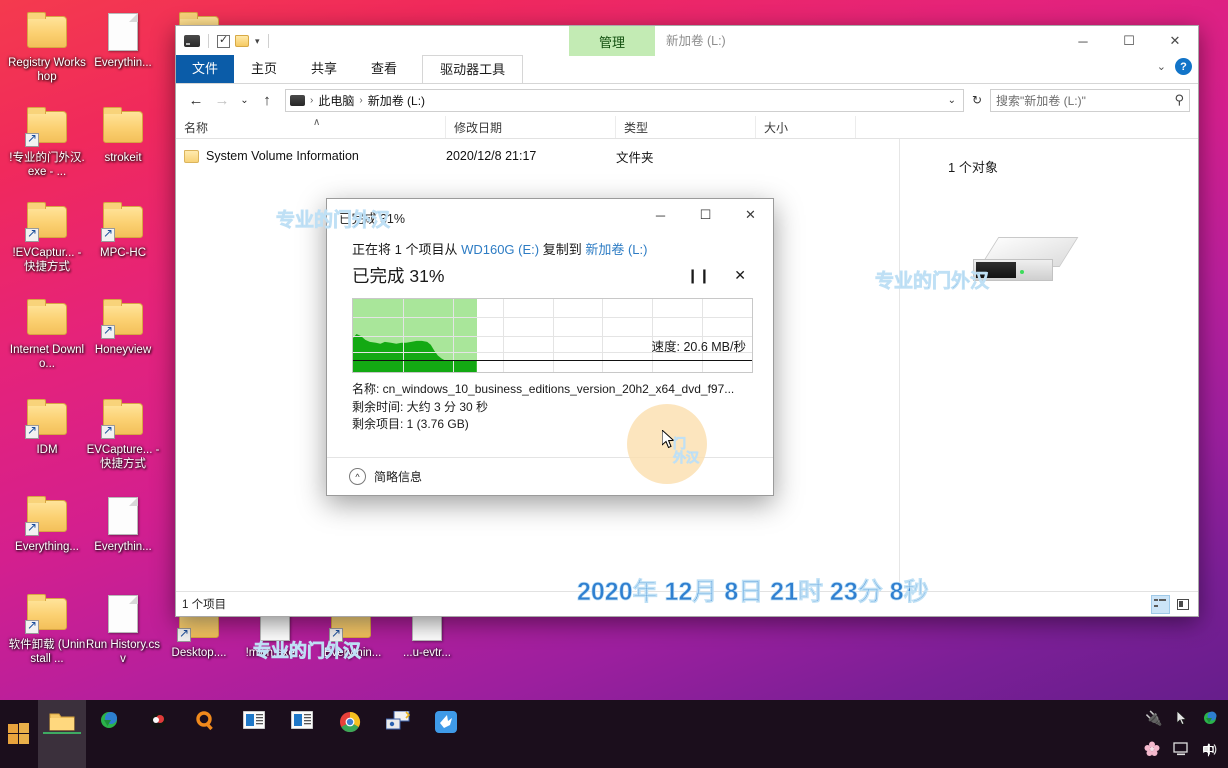  Describe the element at coordinates (612, 41) in the screenshot. I see `contextual-tab-manage: 管理` at that location.